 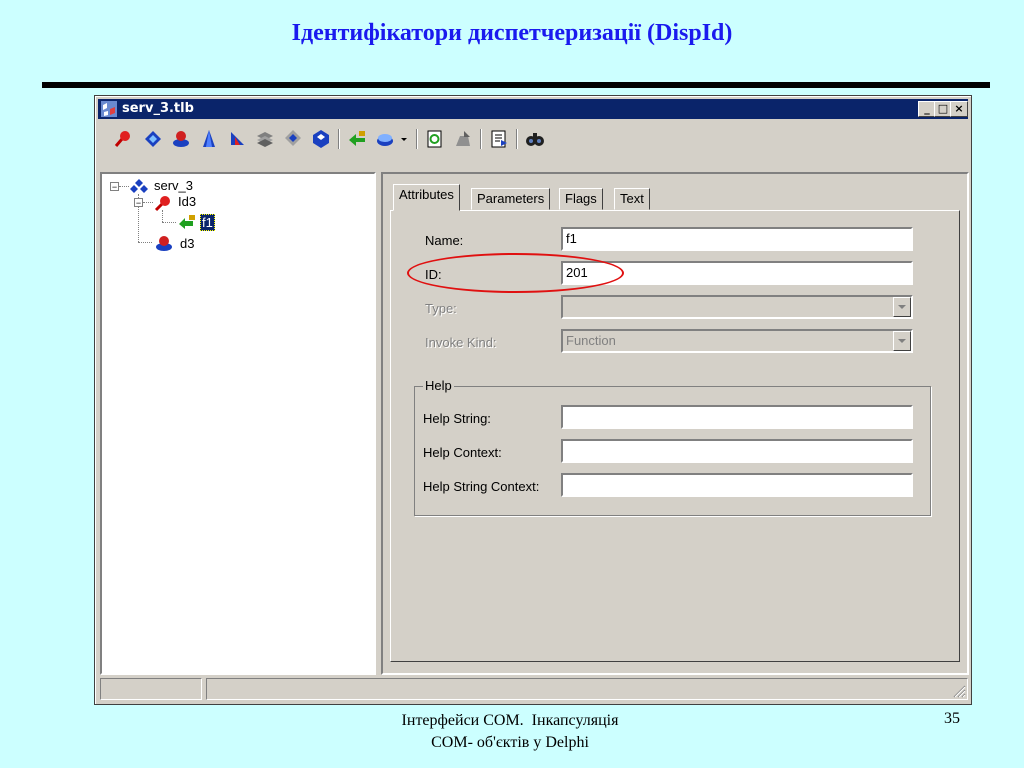 I want to click on tree-item-serv-3: serv_3, so click(x=173, y=185).